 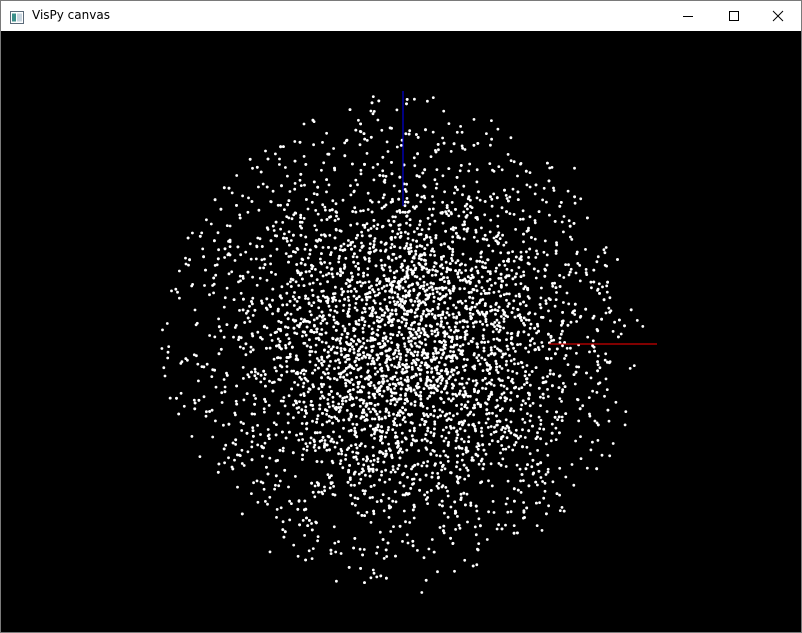 I want to click on title-bar: VisPy canvas, so click(x=401, y=16).